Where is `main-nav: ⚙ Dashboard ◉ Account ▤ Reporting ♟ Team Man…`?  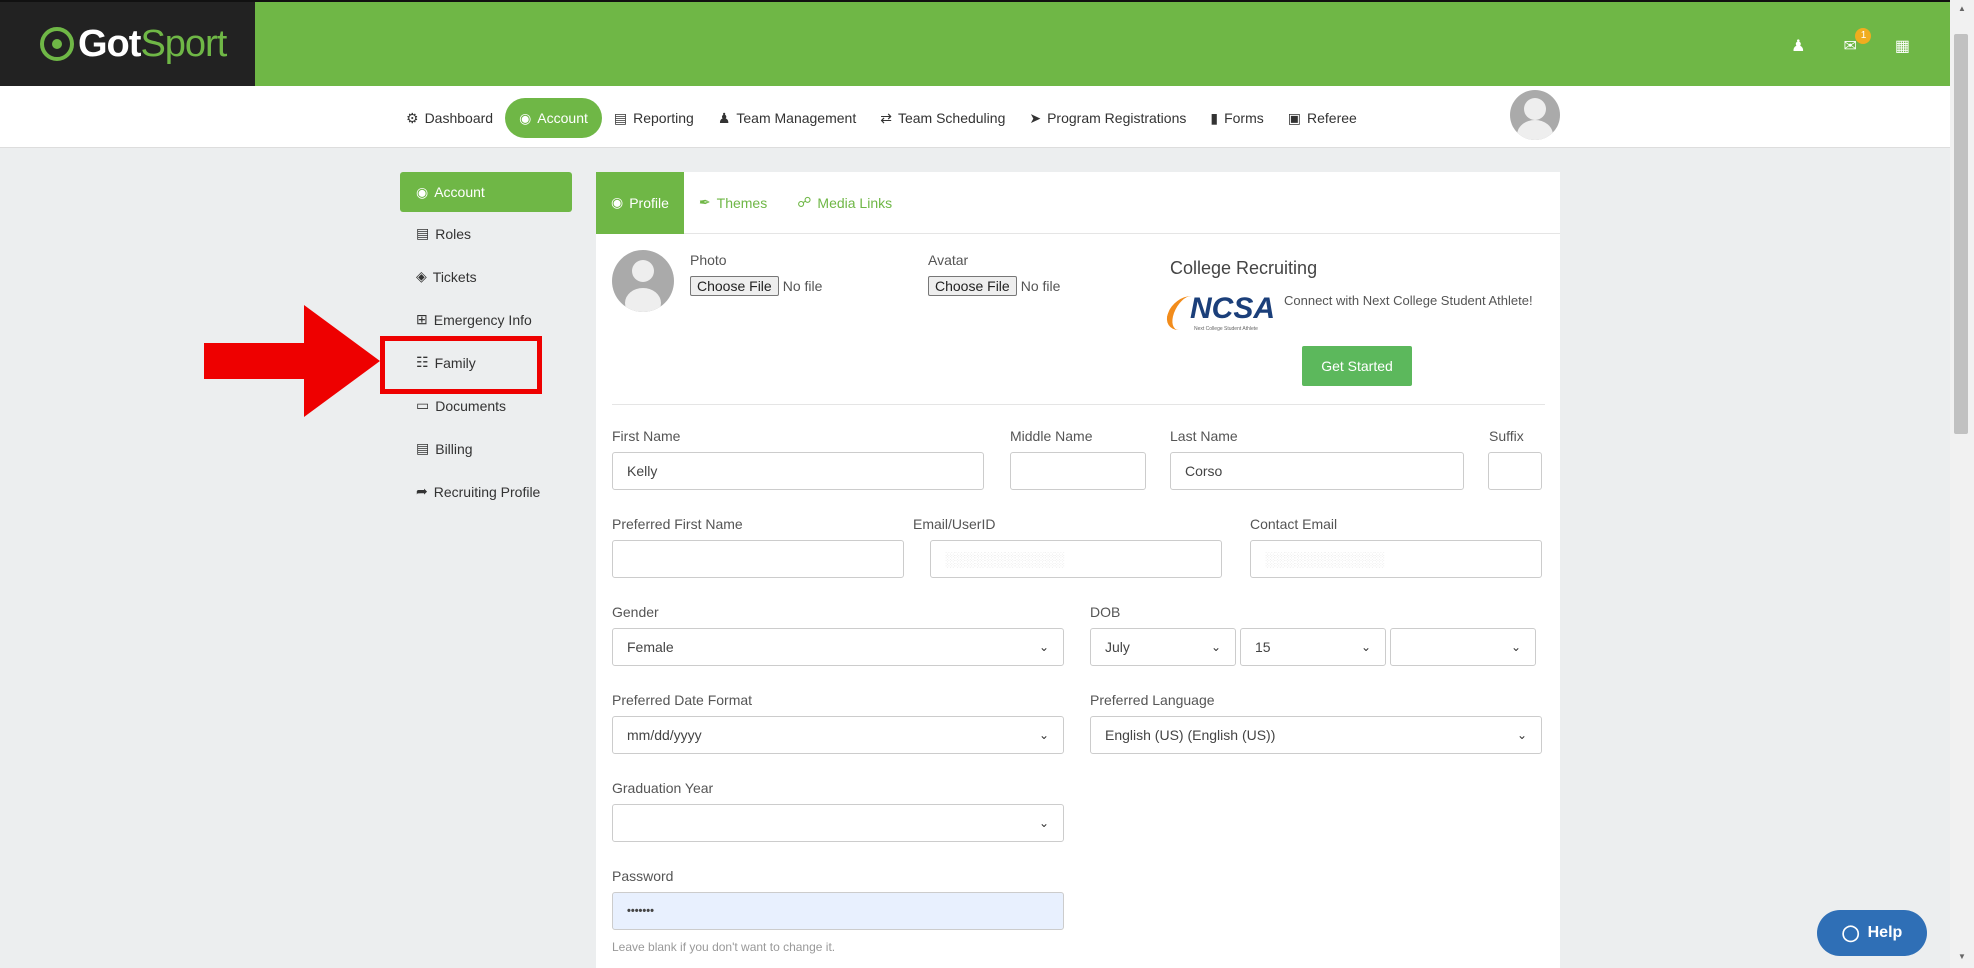
main-nav: ⚙ Dashboard ◉ Account ▤ Reporting ♟ Team Man… is located at coordinates (975, 117).